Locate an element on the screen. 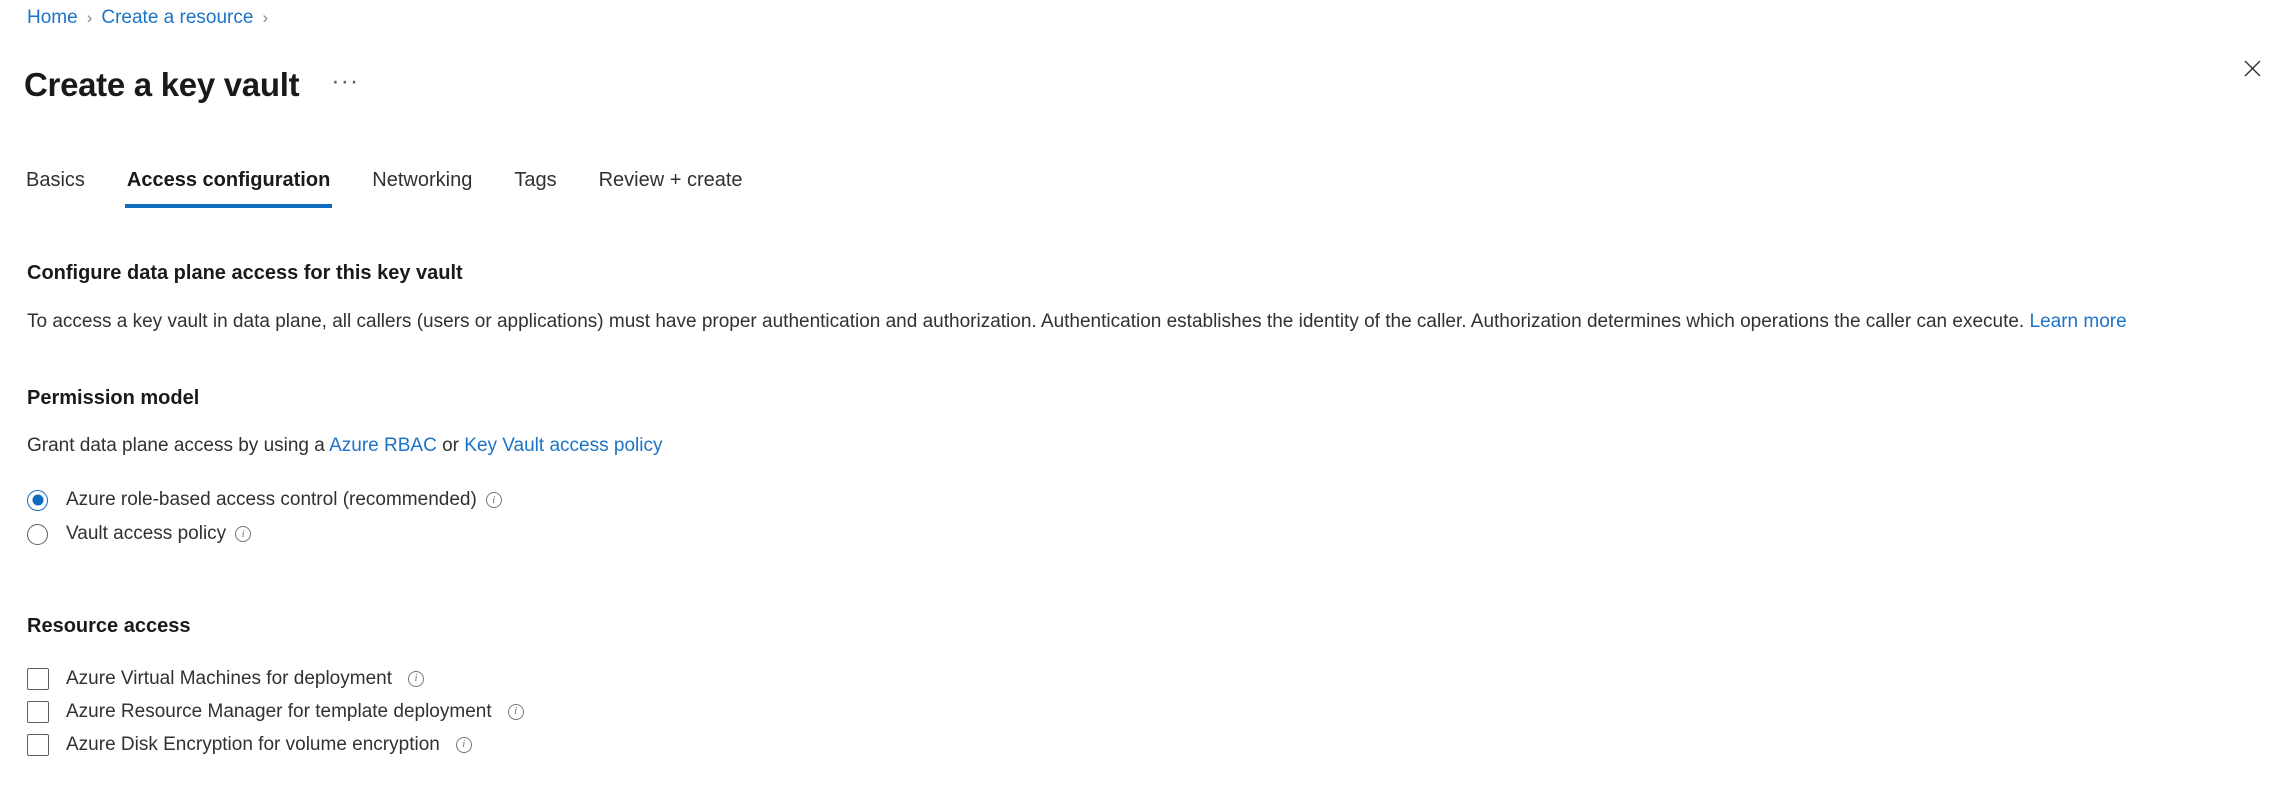 Image resolution: width=2289 pixels, height=796 pixels. tab-label: Networking is located at coordinates (422, 180).